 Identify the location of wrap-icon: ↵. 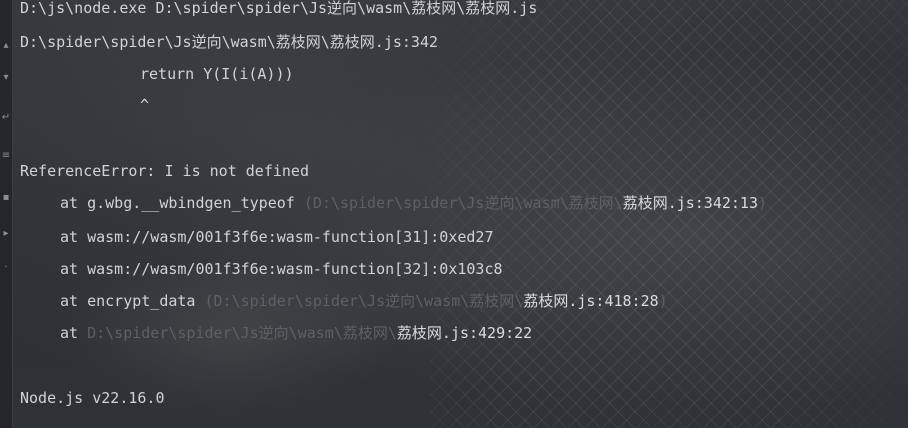
(6, 117).